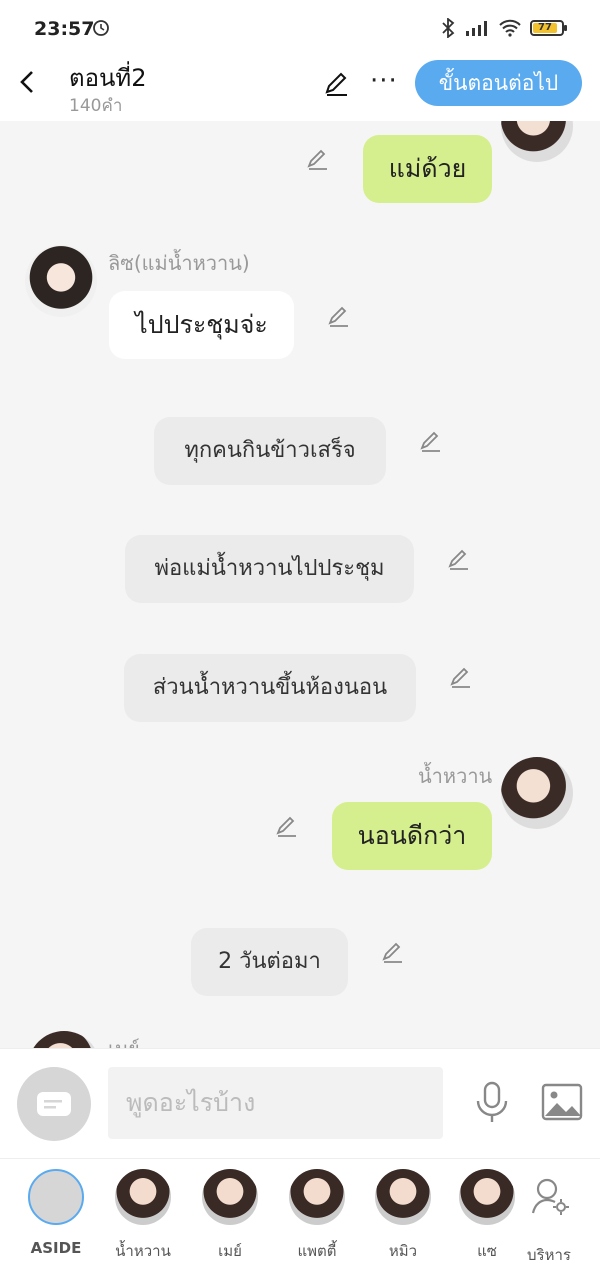 This screenshot has width=600, height=1268. Describe the element at coordinates (270, 688) in the screenshot. I see `narration-bubble: ส่วนน้ำหวานขึ้นห้องนอน` at that location.